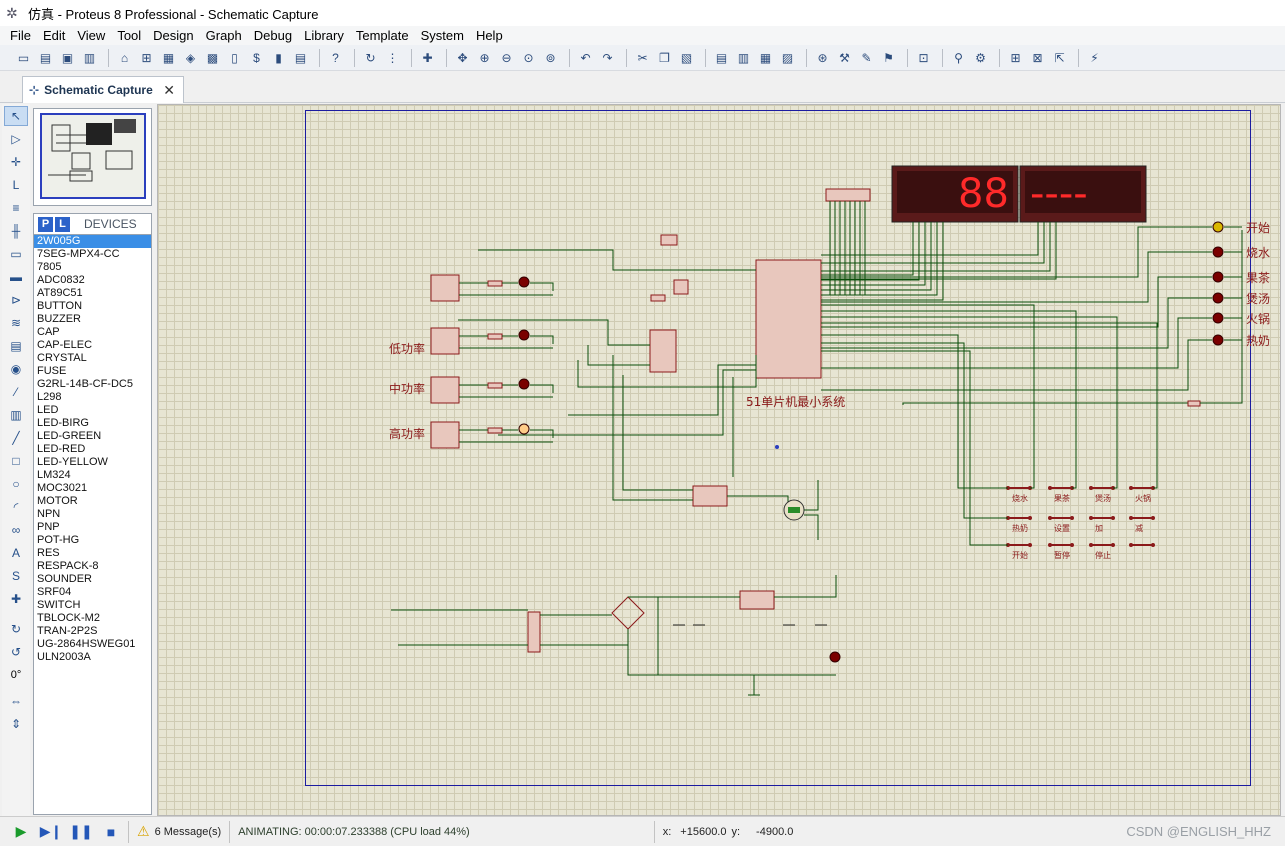 Image resolution: width=1285 pixels, height=846 pixels. I want to click on voltage-probe-icon: ⁄, so click(16, 392).